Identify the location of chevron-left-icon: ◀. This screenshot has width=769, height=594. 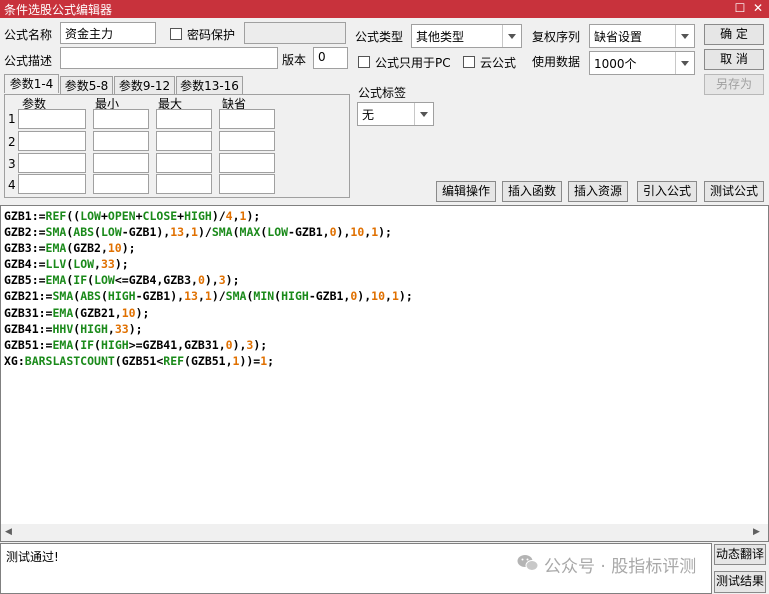
(8, 532).